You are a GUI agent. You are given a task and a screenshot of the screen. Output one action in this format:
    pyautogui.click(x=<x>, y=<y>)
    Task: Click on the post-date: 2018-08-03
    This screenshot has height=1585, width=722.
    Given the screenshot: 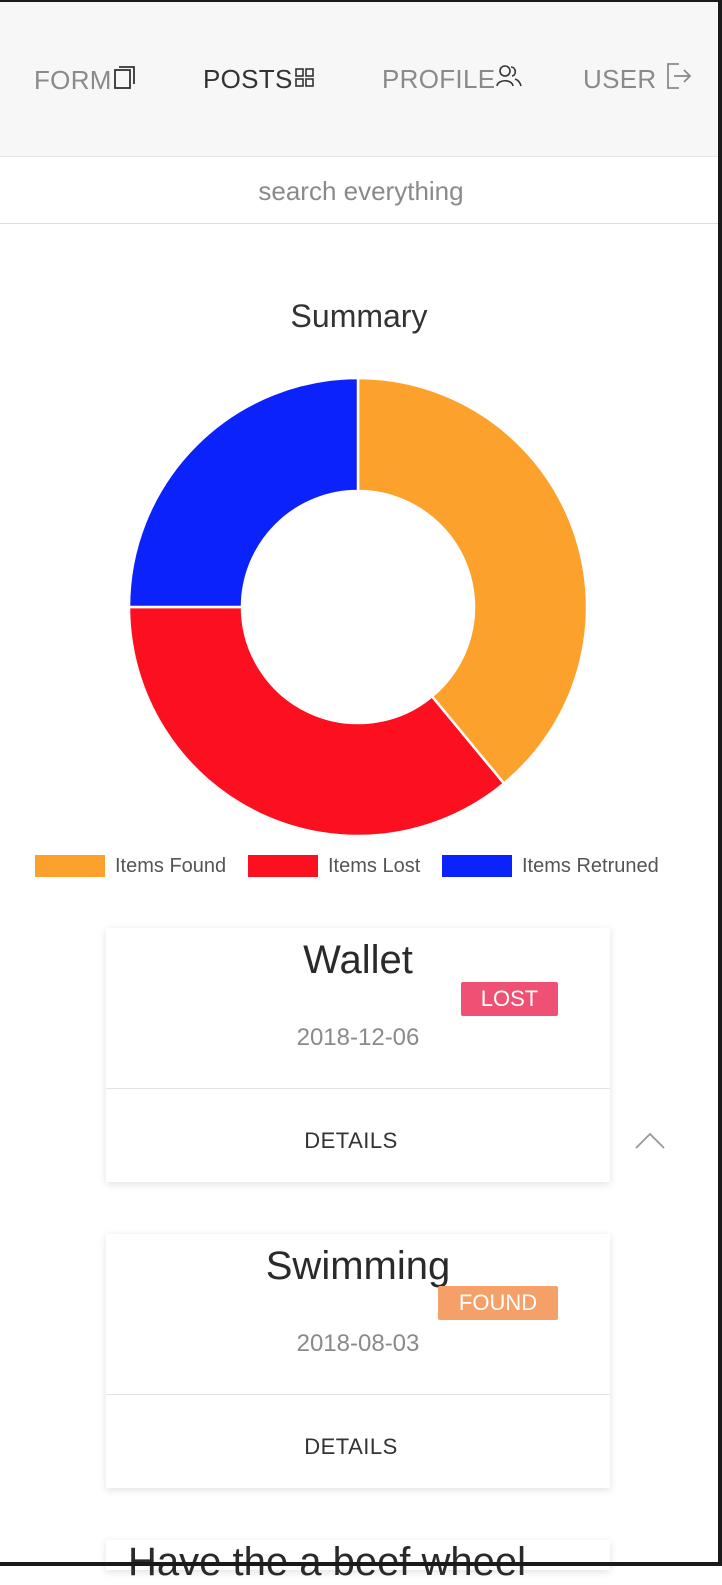 What is the action you would take?
    pyautogui.click(x=358, y=1343)
    